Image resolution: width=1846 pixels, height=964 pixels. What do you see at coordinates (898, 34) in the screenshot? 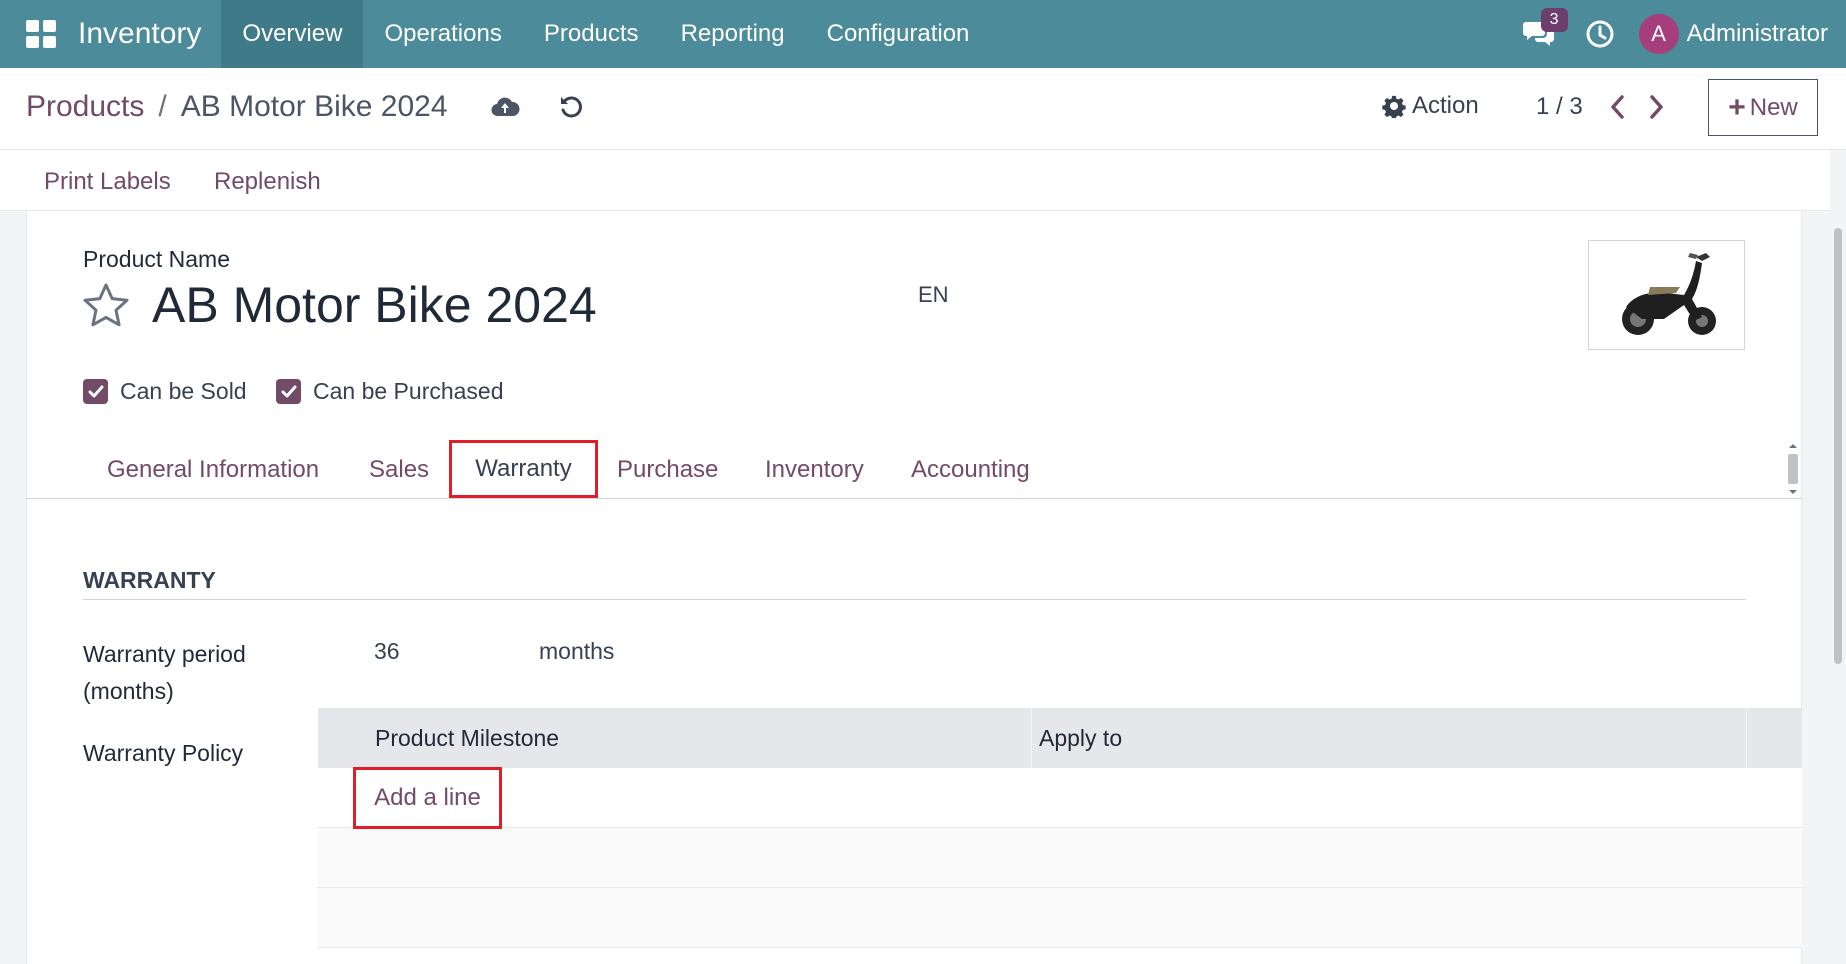
I see `nav-configuration: Configuration` at bounding box center [898, 34].